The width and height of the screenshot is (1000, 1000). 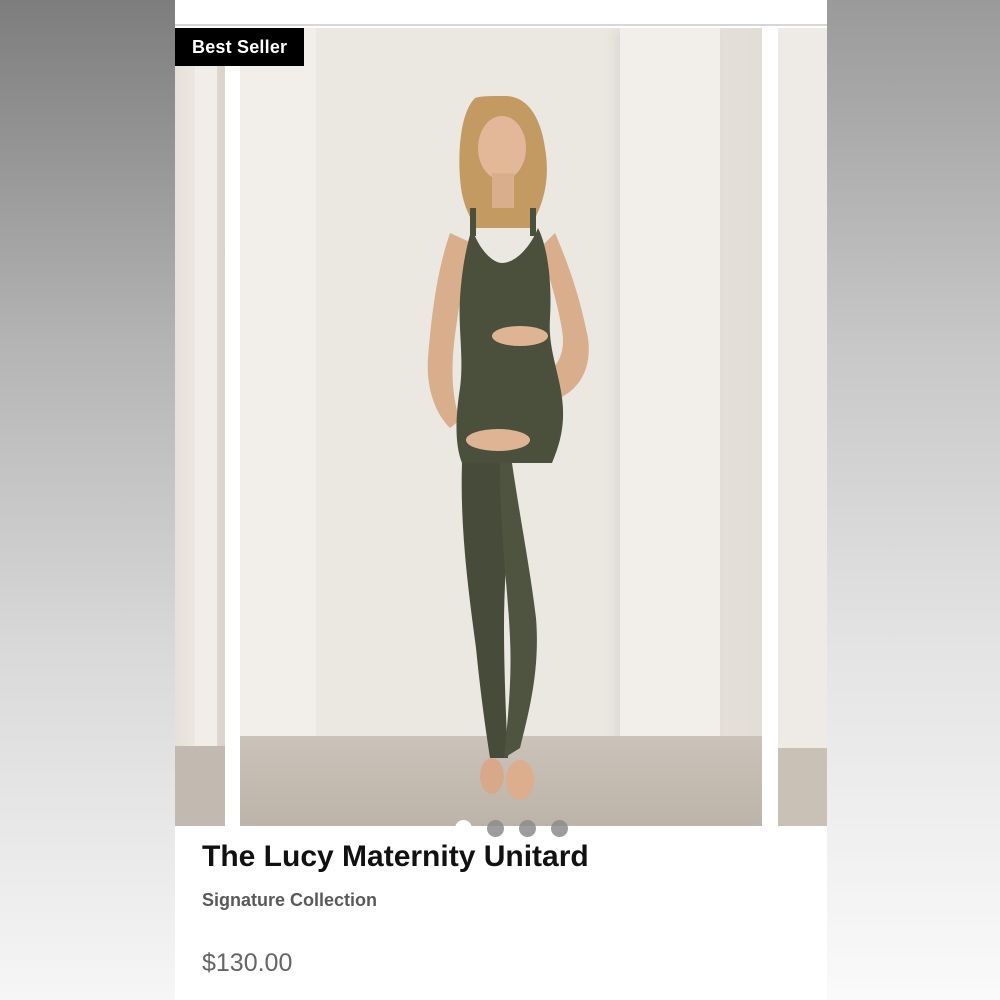 I want to click on wall-pillar, so click(x=206, y=387).